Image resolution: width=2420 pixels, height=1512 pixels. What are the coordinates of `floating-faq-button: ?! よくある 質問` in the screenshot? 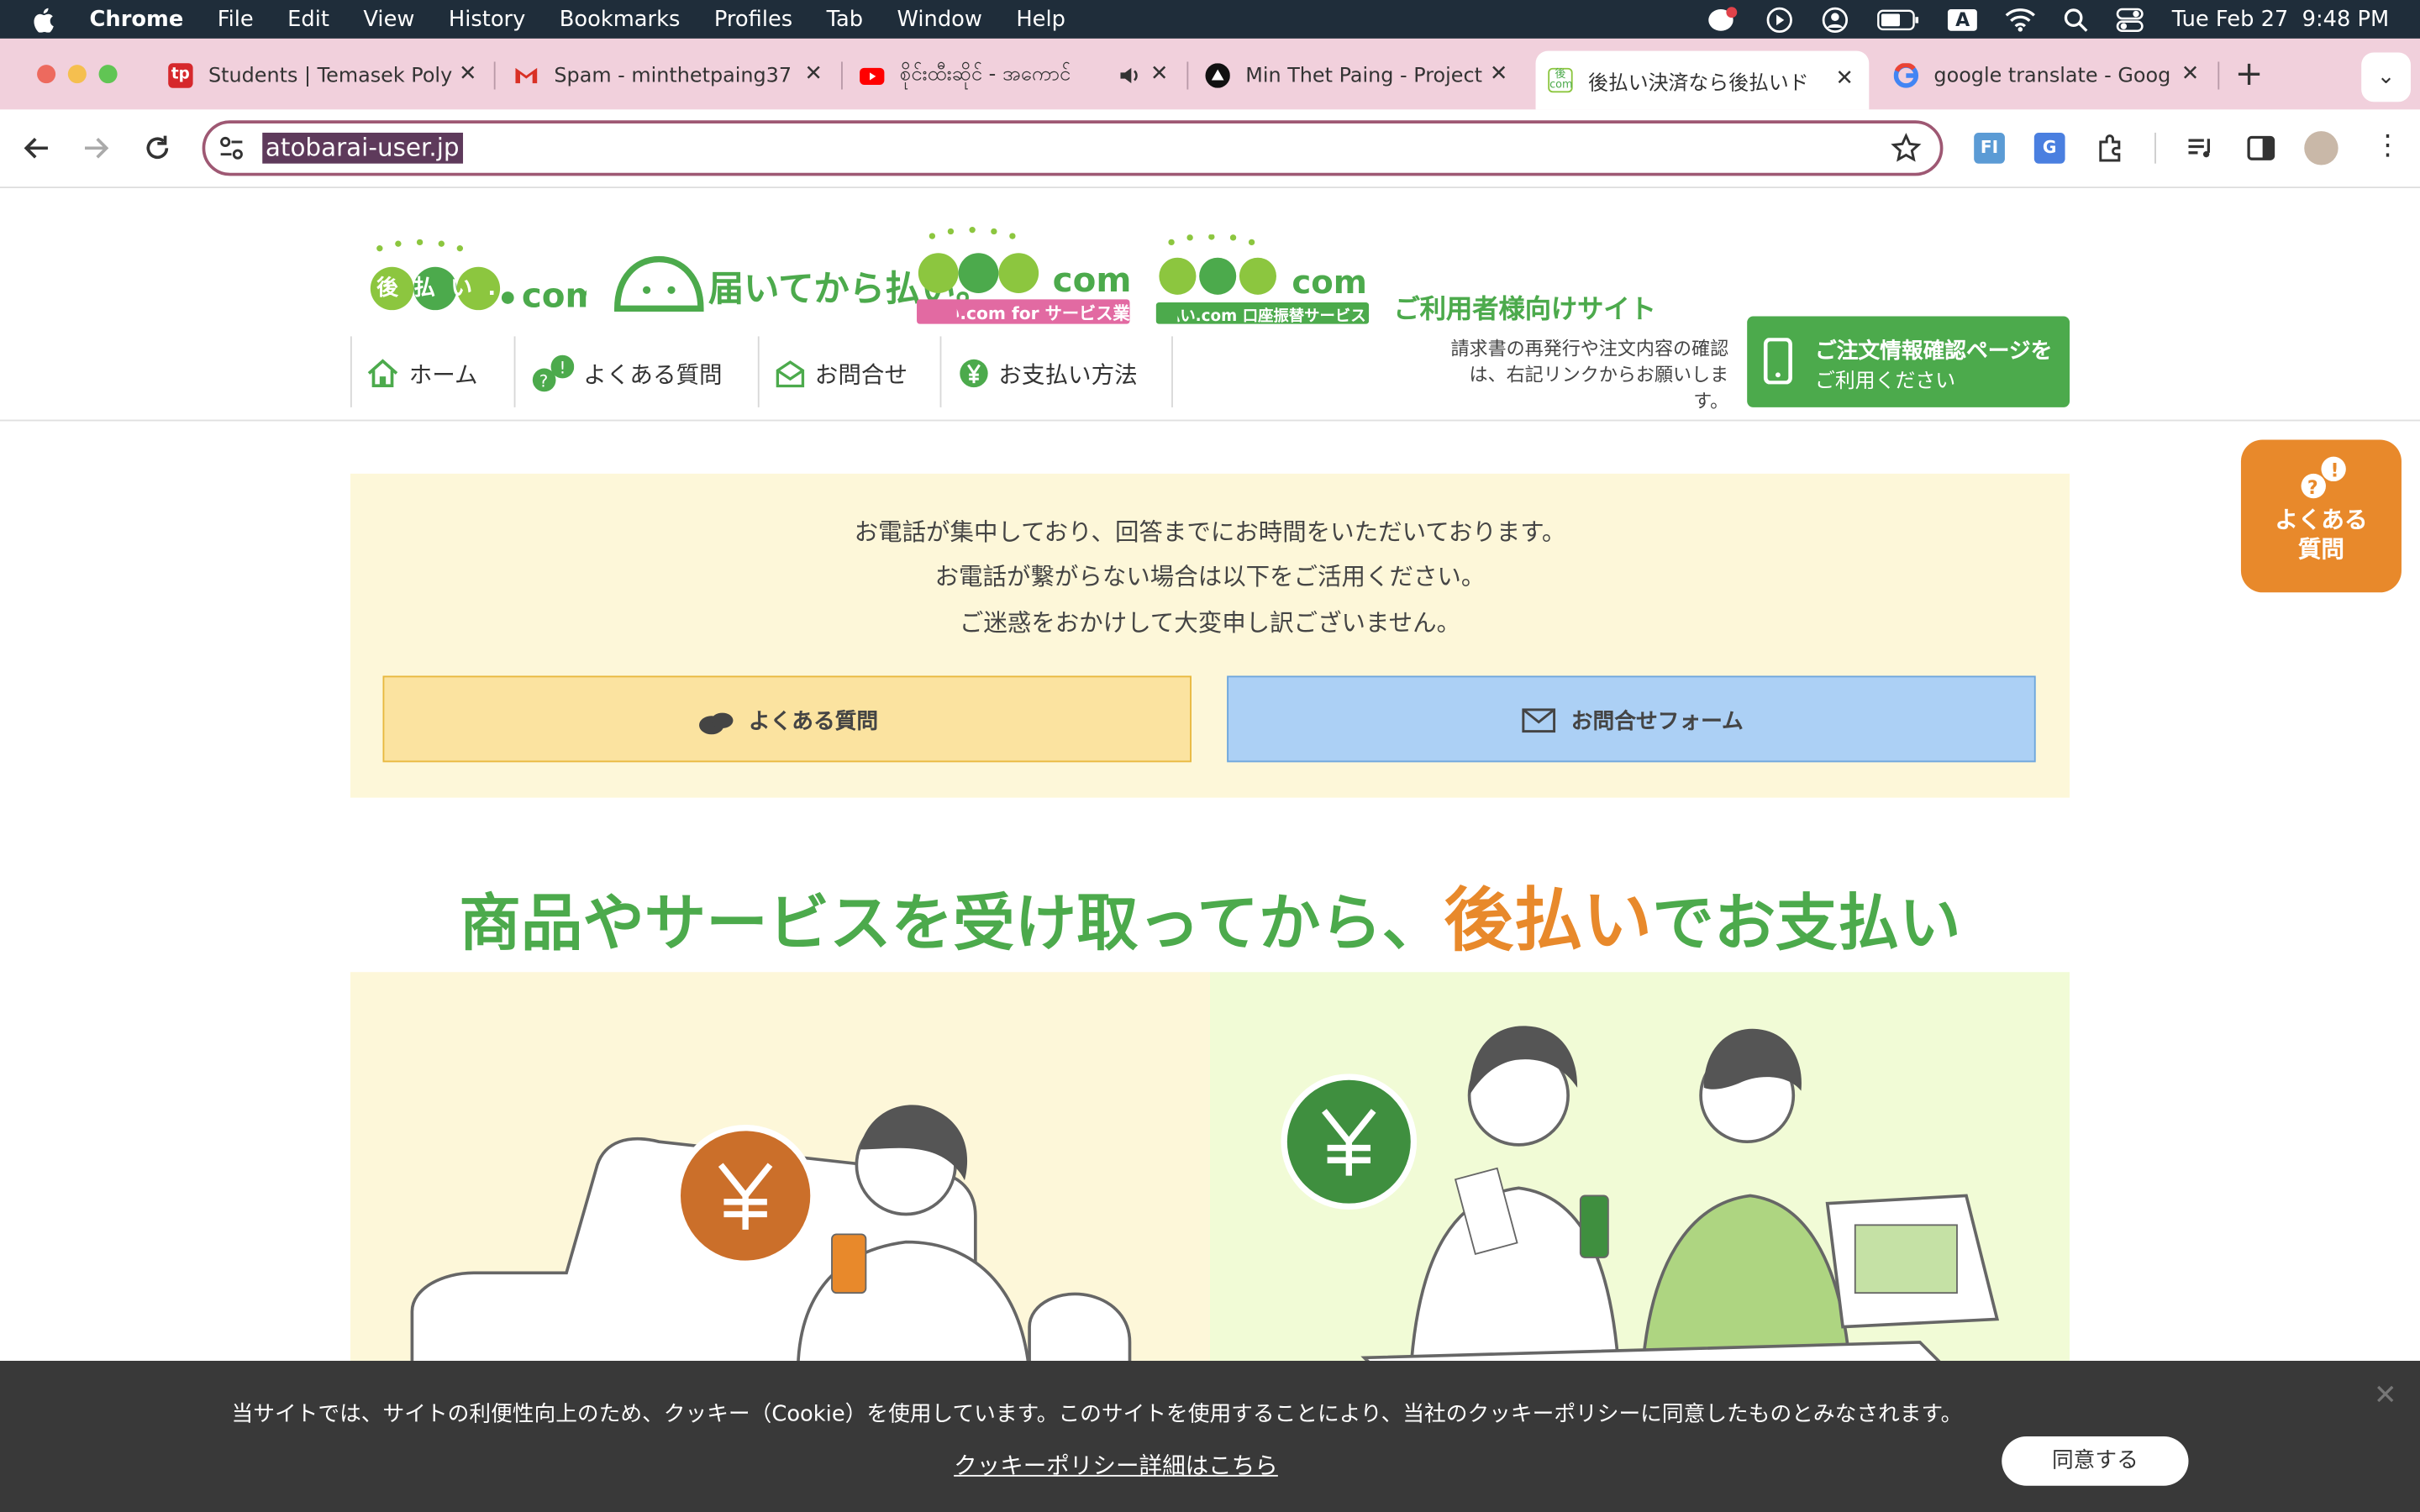 It's located at (2321, 516).